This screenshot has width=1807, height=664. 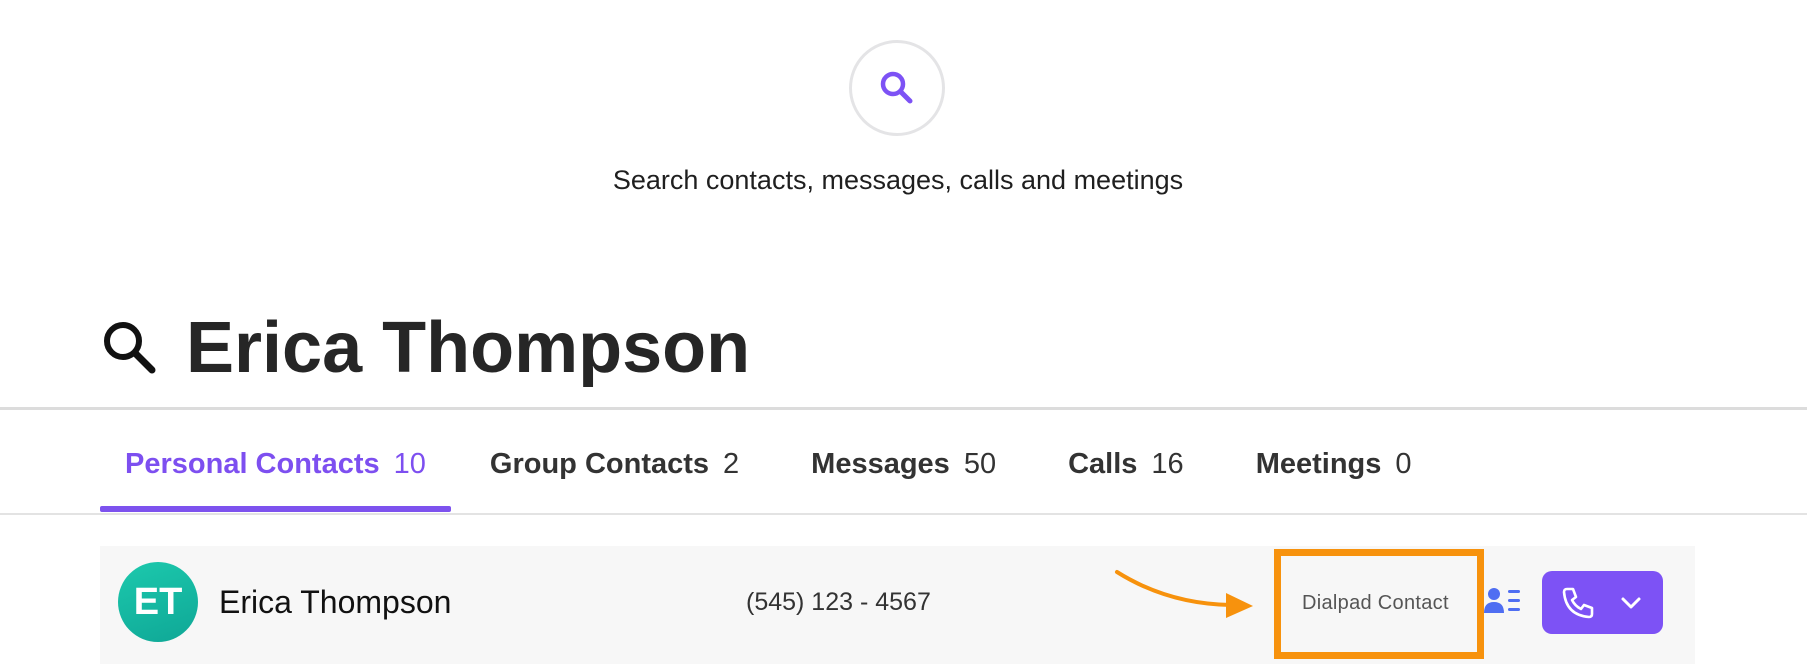 I want to click on contact-source-label: Dialpad Contact, so click(x=1375, y=603).